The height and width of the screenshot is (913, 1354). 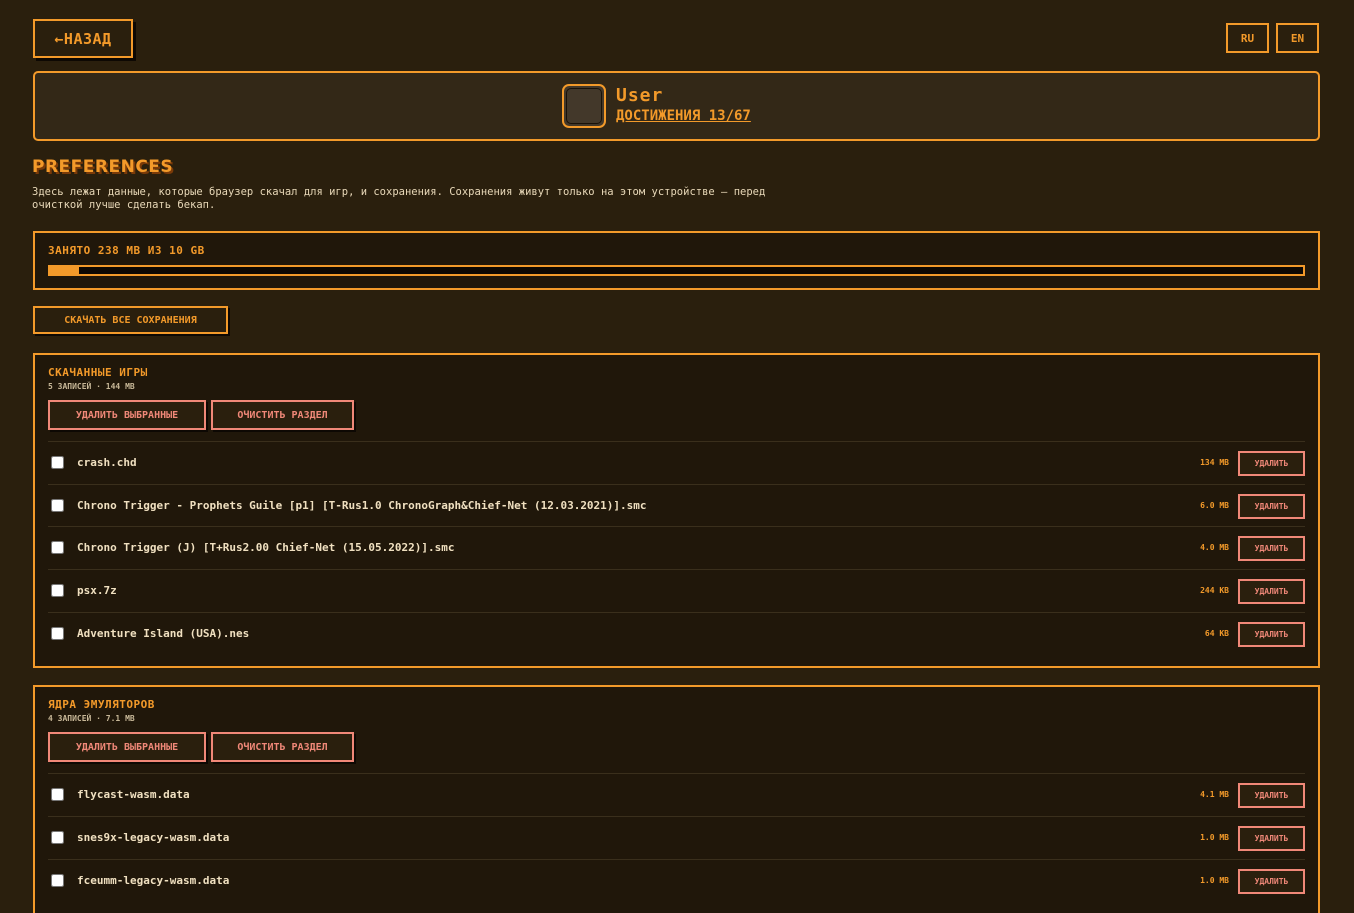 I want to click on file-size: 4.1 MB, so click(x=1214, y=794).